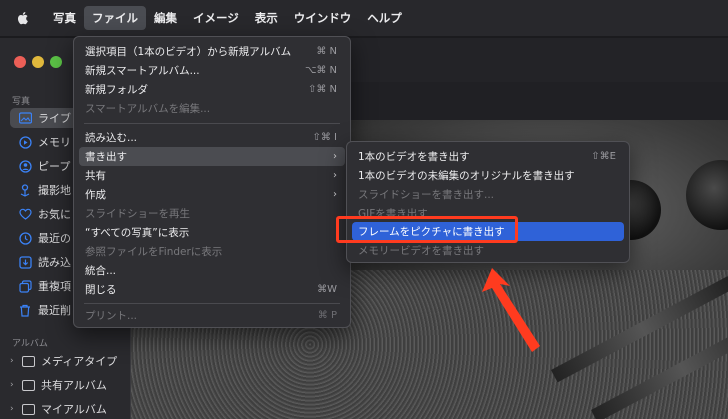 This screenshot has width=728, height=419. I want to click on album-label: 共有アルバム, so click(74, 385).